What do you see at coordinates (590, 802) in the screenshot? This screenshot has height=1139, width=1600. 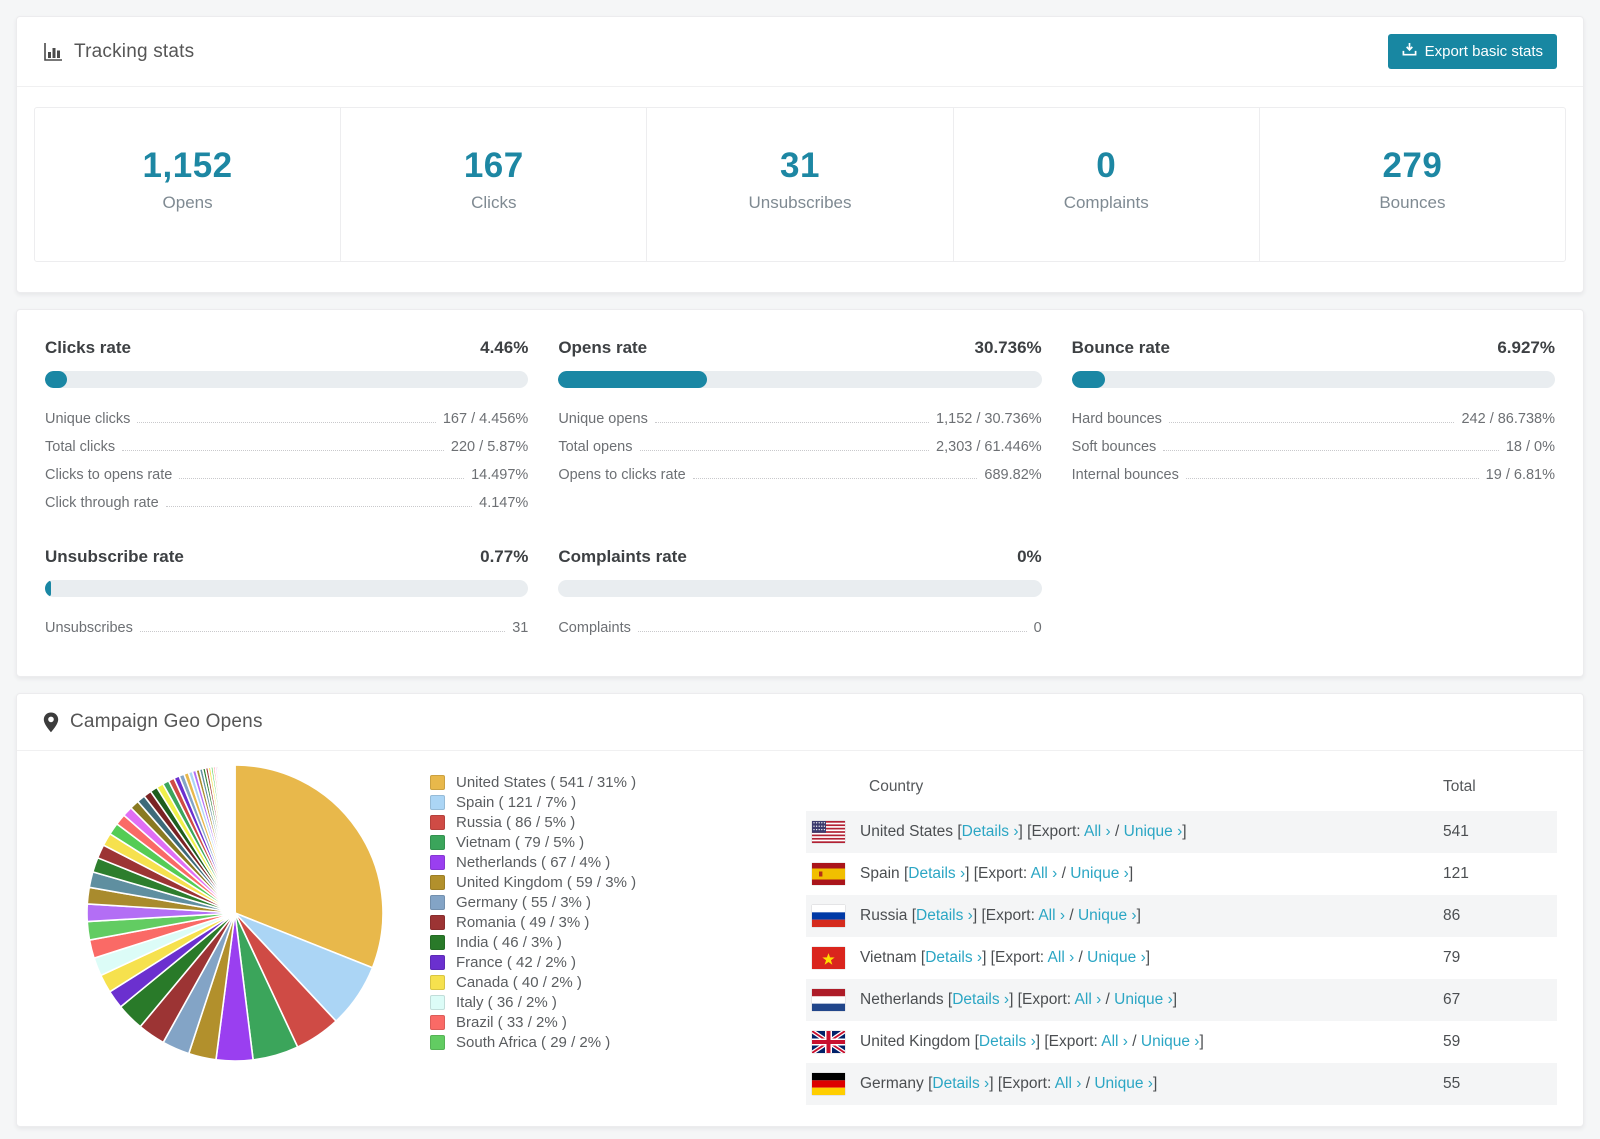 I see `legend-item-spain: Spain ( 121 / 7% )` at bounding box center [590, 802].